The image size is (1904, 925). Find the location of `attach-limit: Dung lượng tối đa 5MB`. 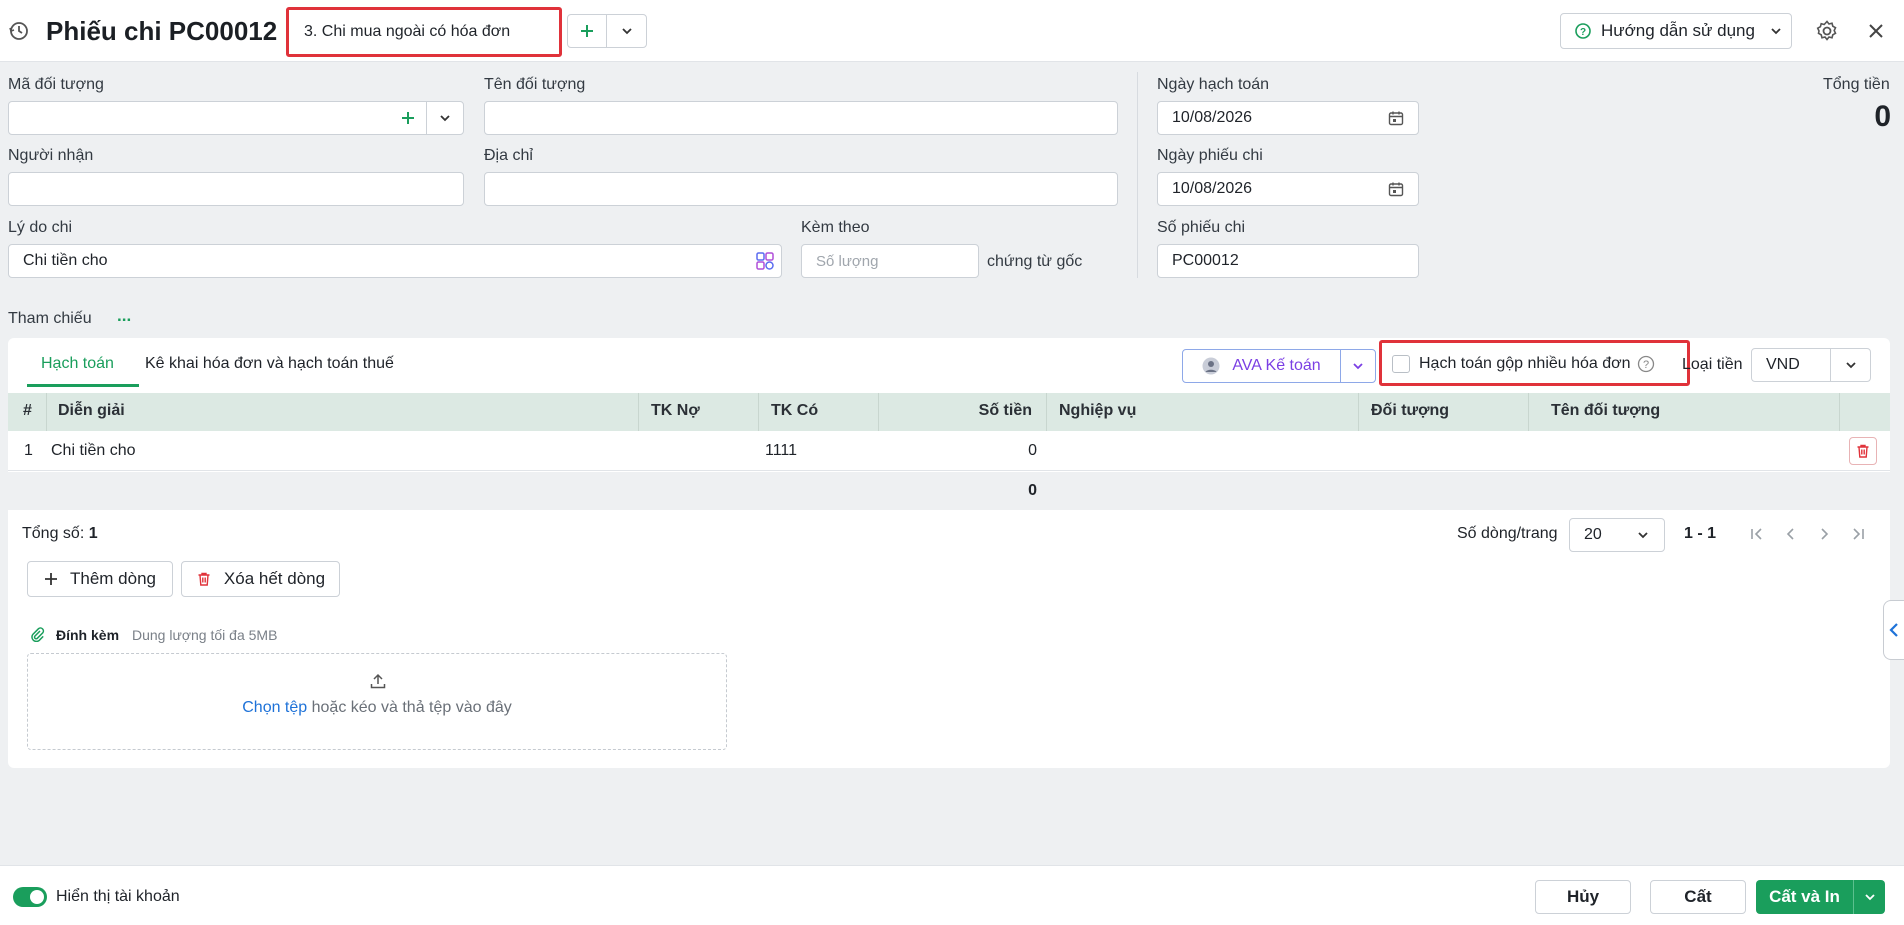

attach-limit: Dung lượng tối đa 5MB is located at coordinates (205, 635).